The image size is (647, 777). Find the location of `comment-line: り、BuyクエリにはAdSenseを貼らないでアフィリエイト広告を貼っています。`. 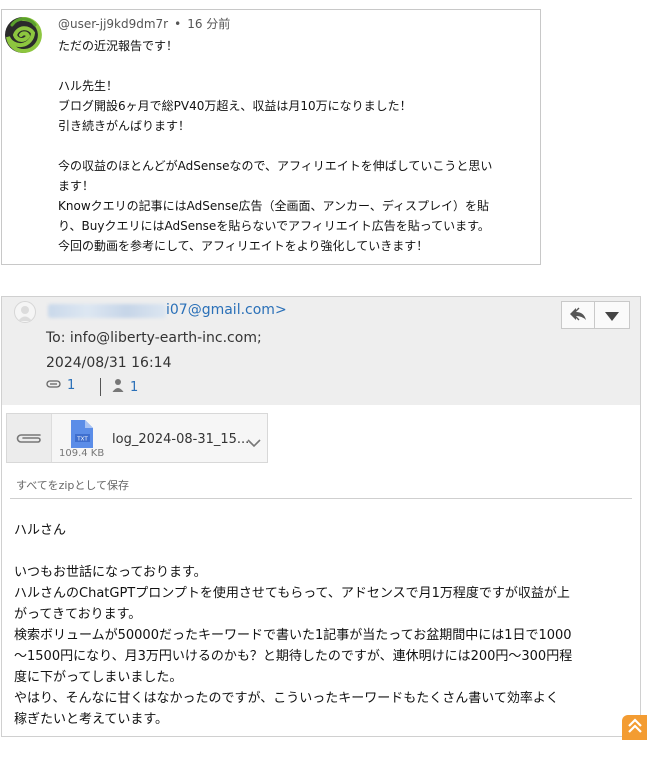

comment-line: り、BuyクエリにはAdSenseを貼らないでアフィリエイト広告を貼っています。 is located at coordinates (274, 226).